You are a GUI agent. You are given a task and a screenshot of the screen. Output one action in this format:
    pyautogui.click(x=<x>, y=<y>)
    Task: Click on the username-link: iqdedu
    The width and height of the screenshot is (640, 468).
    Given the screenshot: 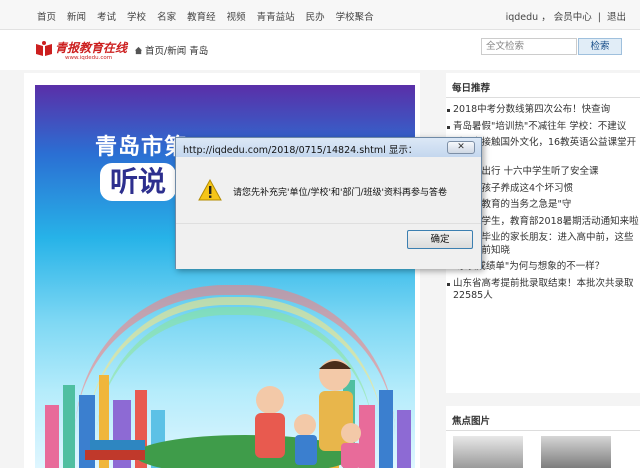 What is the action you would take?
    pyautogui.click(x=522, y=17)
    